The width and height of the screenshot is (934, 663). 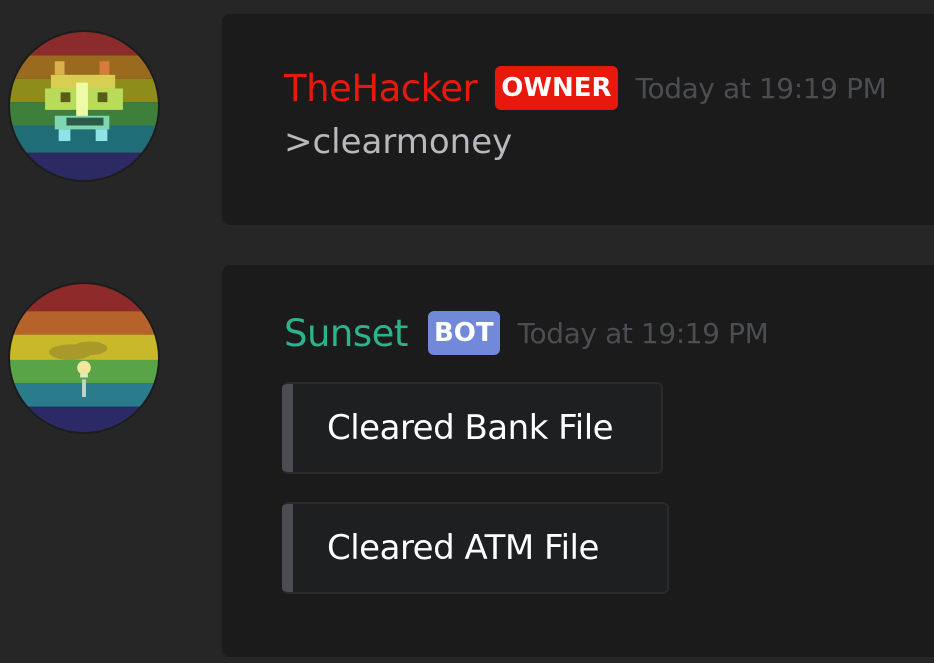 What do you see at coordinates (346, 333) in the screenshot?
I see `username: Sunset` at bounding box center [346, 333].